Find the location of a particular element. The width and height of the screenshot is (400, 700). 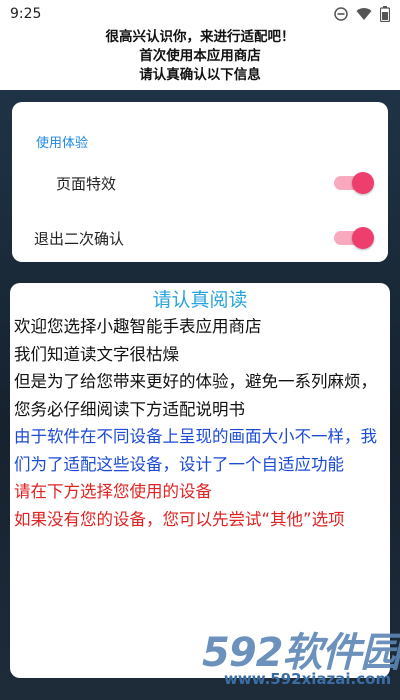

wifi-icon is located at coordinates (364, 14).